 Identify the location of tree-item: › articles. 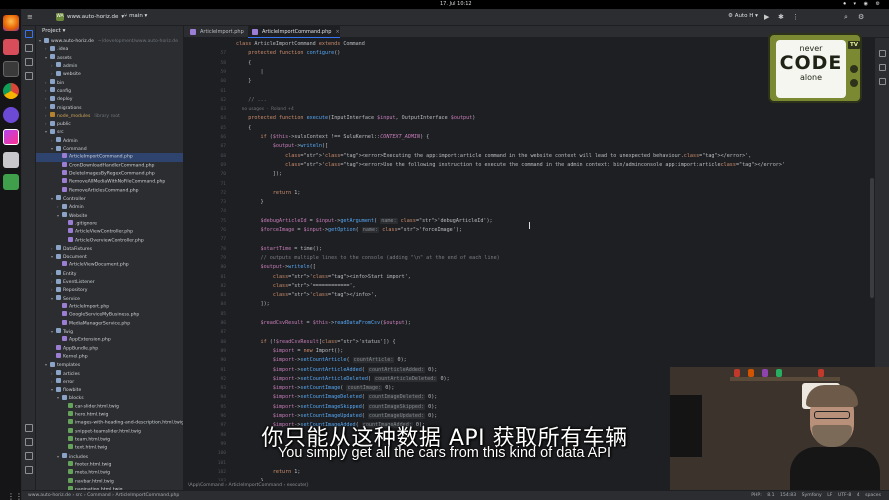
(109, 374).